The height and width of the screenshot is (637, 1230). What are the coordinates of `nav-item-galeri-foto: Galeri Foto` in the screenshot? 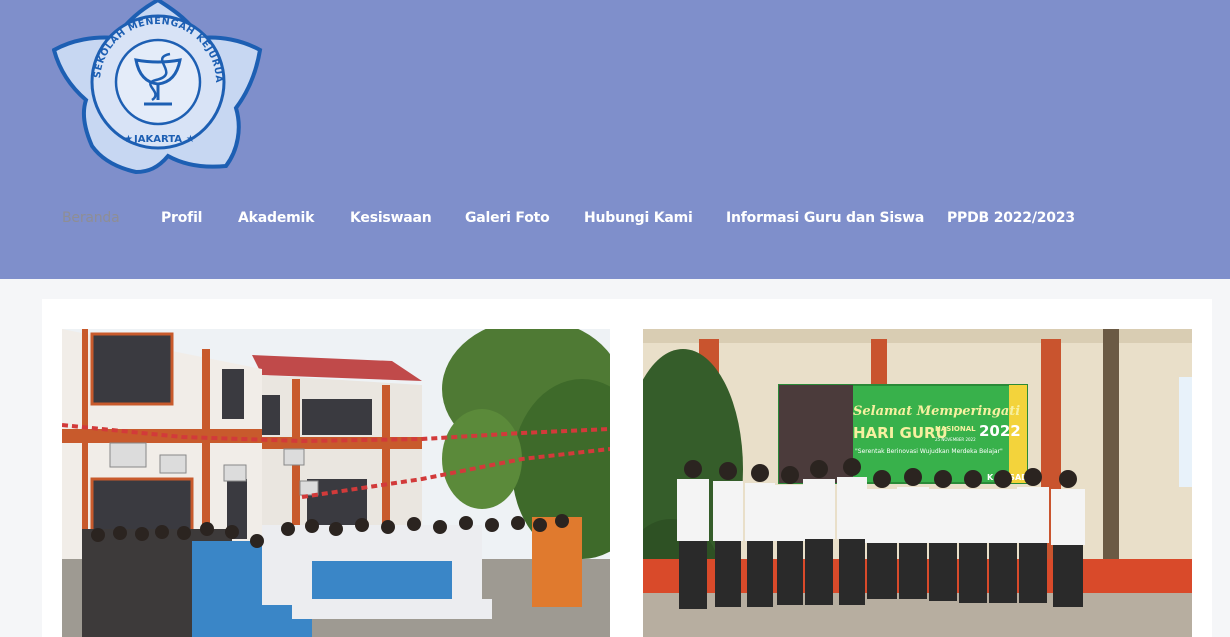 It's located at (507, 218).